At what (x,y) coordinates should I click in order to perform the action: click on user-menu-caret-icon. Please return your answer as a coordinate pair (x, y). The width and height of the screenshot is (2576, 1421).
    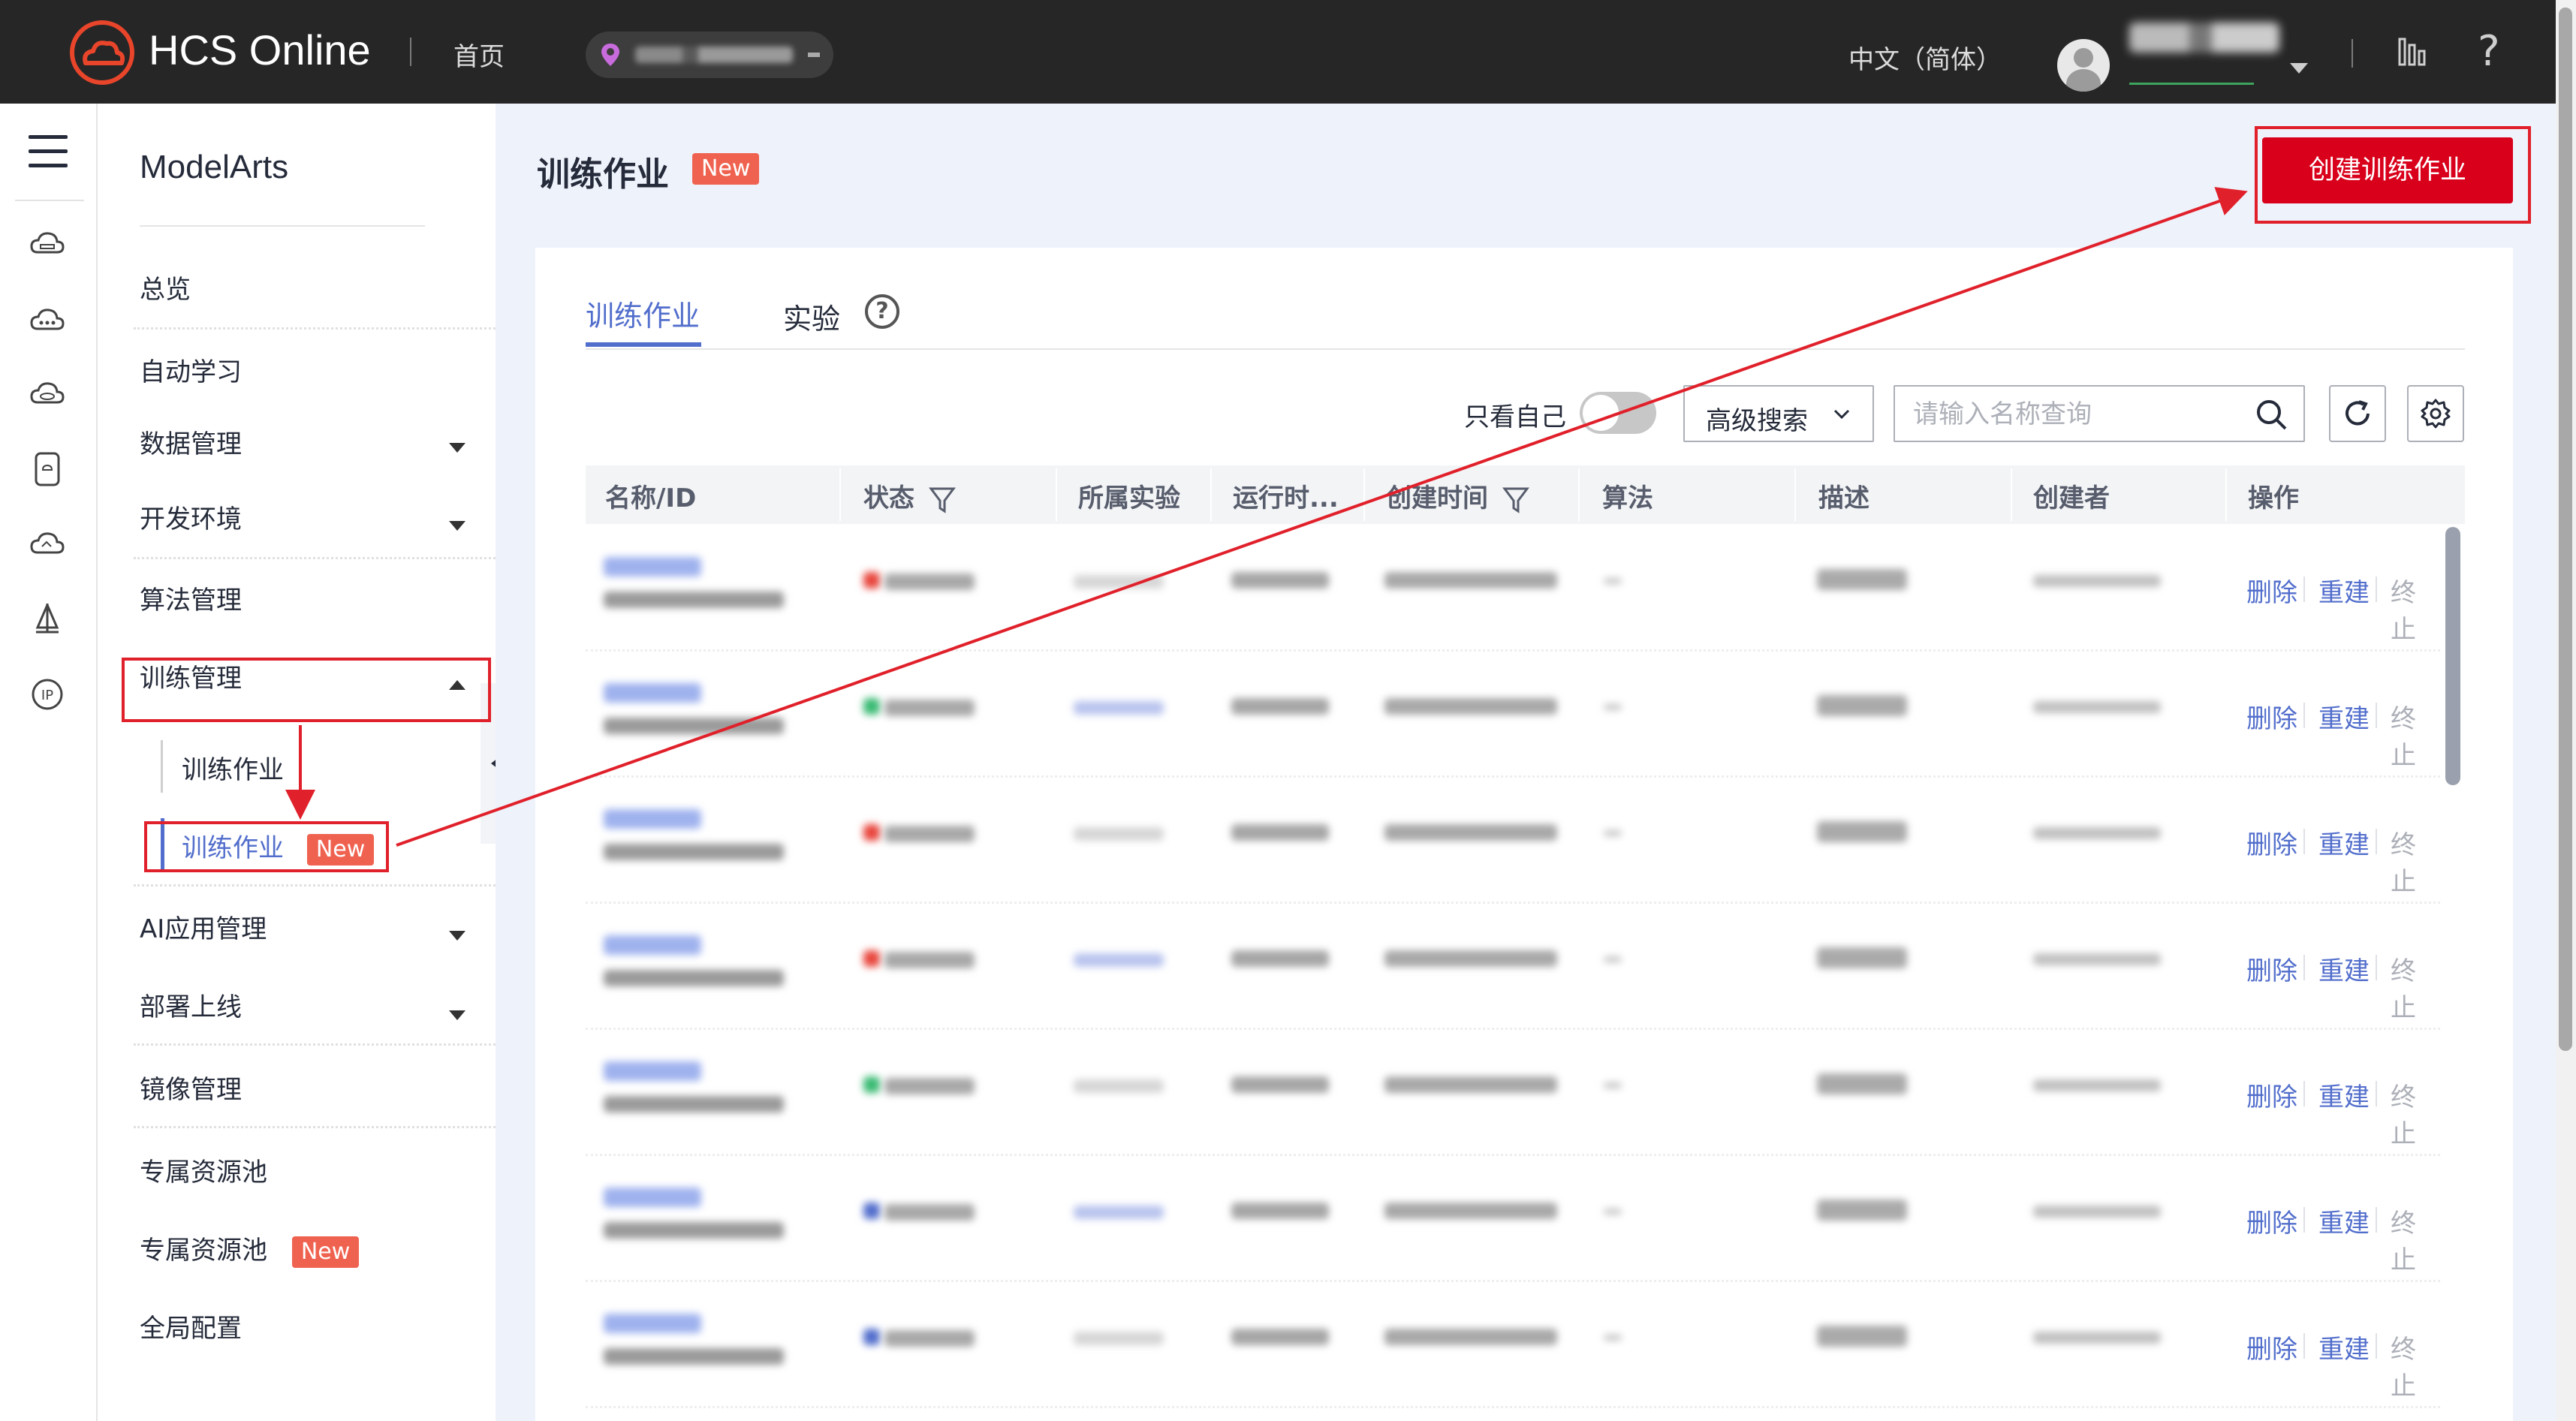
    Looking at the image, I should click on (2299, 68).